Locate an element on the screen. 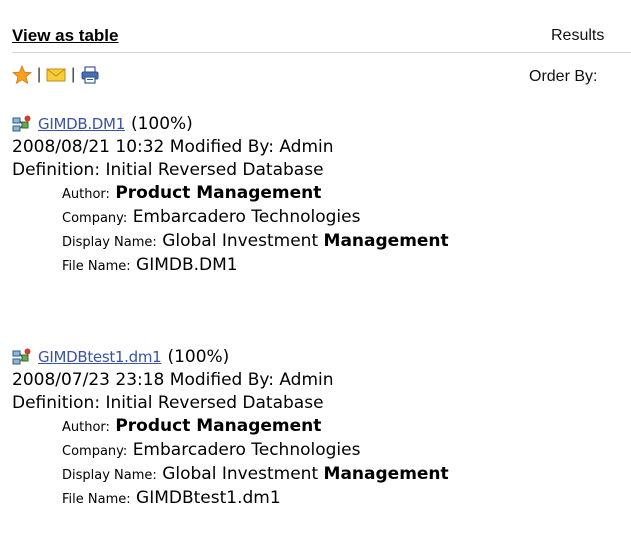 Image resolution: width=631 pixels, height=543 pixels. modified-info: 2008/07/23 23:18 Modified By: Admin is located at coordinates (173, 380).